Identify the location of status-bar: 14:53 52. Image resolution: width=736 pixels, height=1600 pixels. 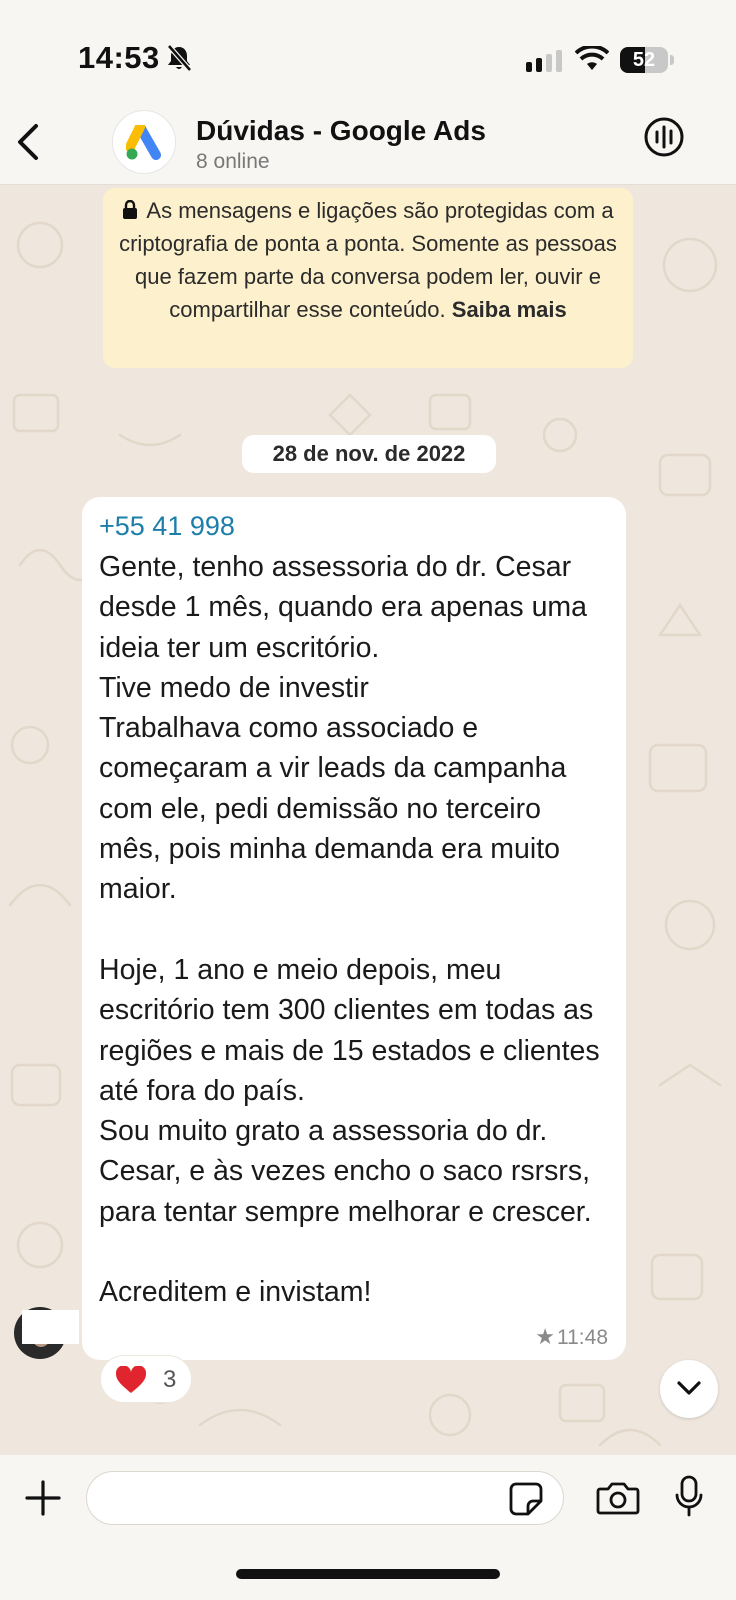
(368, 55).